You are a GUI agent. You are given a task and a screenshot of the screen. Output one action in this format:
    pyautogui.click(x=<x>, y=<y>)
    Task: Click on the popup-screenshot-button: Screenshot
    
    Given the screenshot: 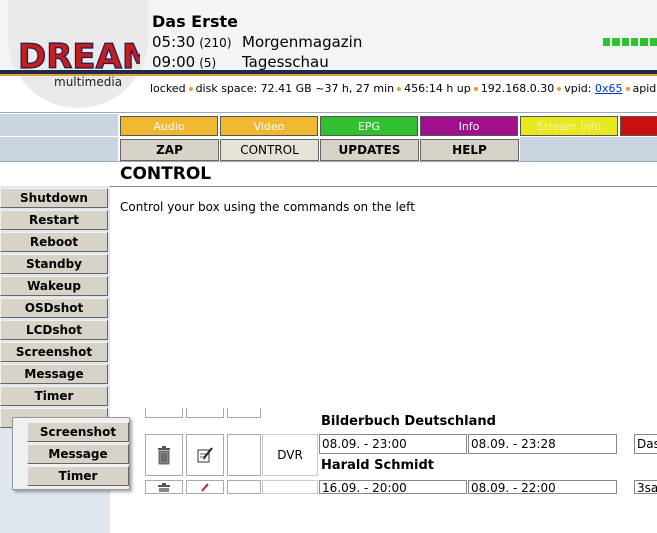 What is the action you would take?
    pyautogui.click(x=78, y=432)
    